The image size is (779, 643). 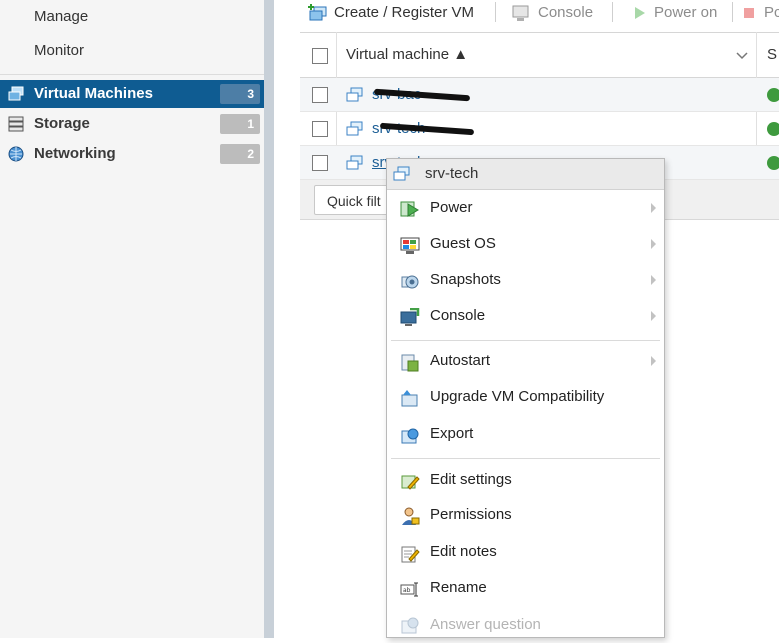 I want to click on menu-item-label: Permissions, so click(x=471, y=514).